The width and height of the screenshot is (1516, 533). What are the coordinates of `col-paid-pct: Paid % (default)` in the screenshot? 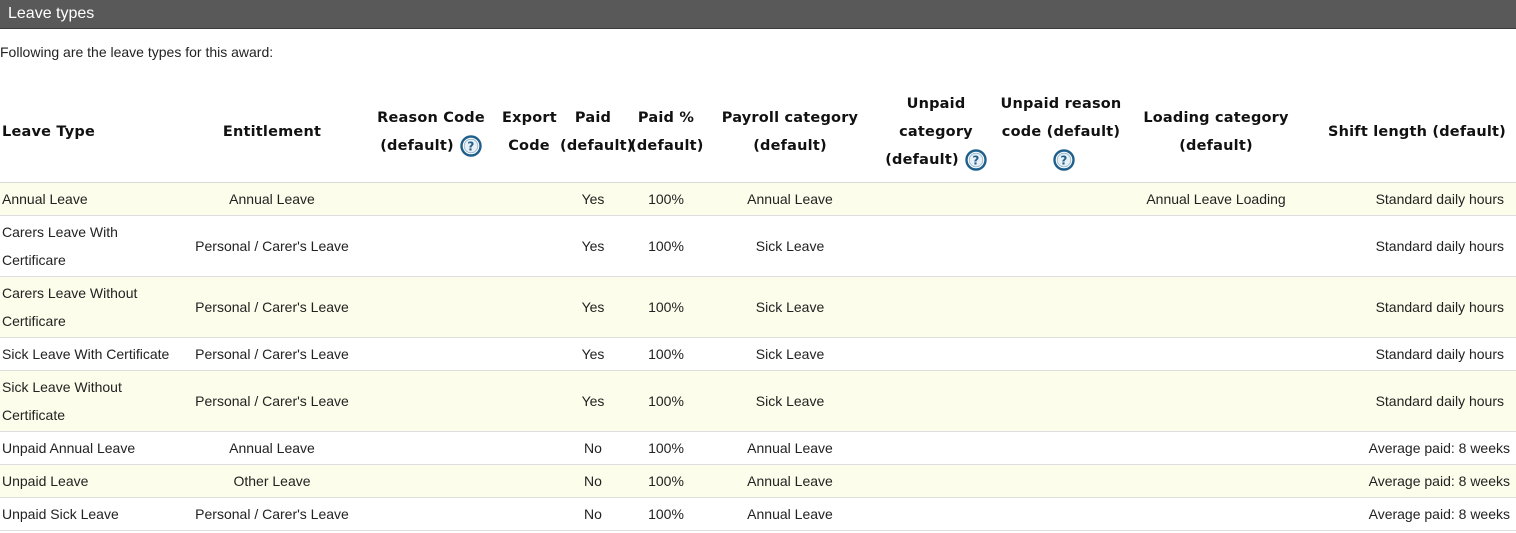 It's located at (666, 132).